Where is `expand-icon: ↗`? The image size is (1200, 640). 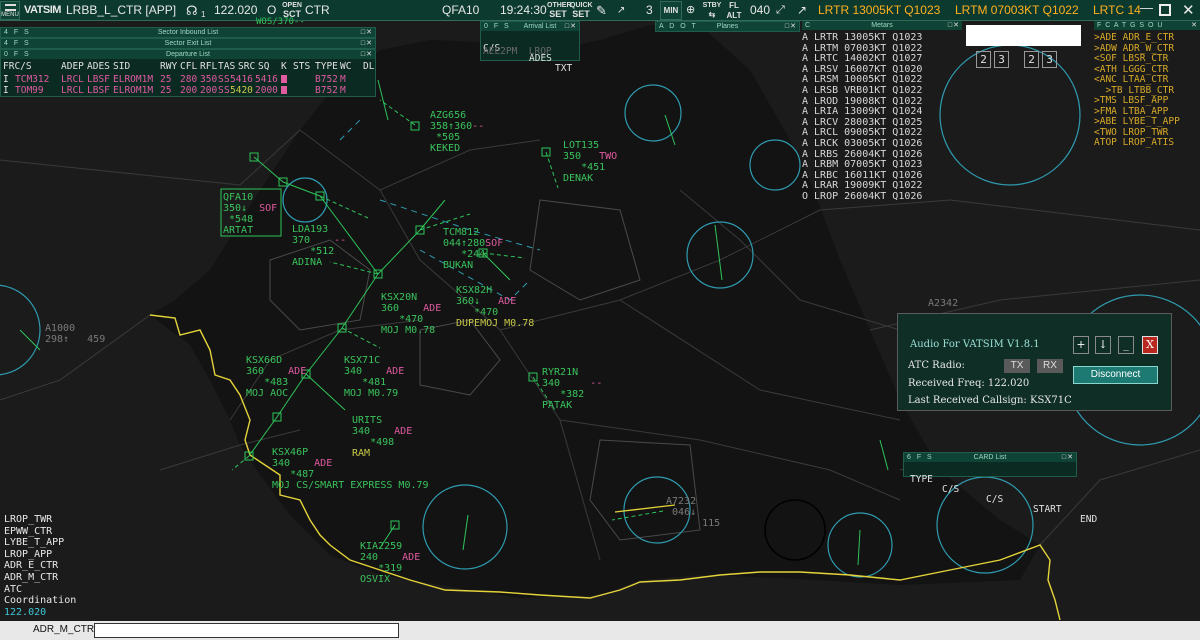 expand-icon: ↗ is located at coordinates (621, 10).